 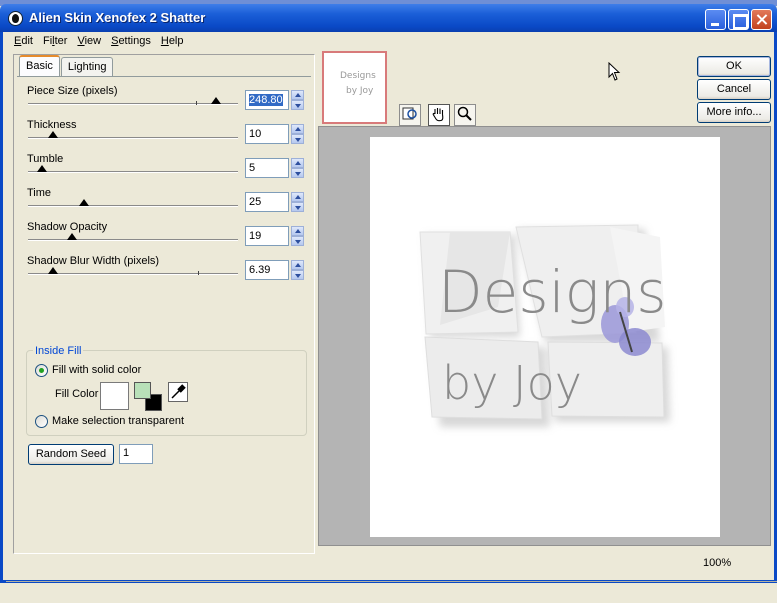 I want to click on menu-help: Help, so click(x=172, y=43).